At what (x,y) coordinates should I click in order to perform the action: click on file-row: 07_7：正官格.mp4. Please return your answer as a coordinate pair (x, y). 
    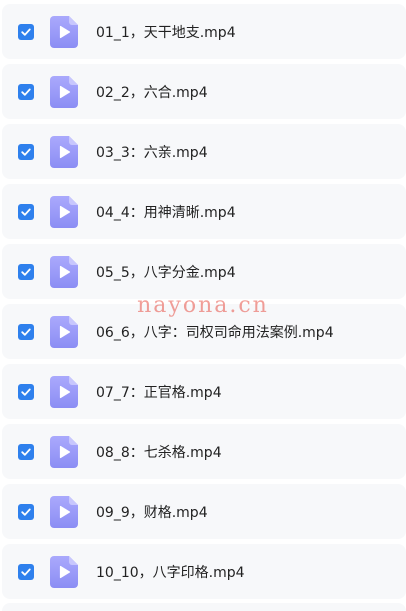
    Looking at the image, I should click on (204, 391).